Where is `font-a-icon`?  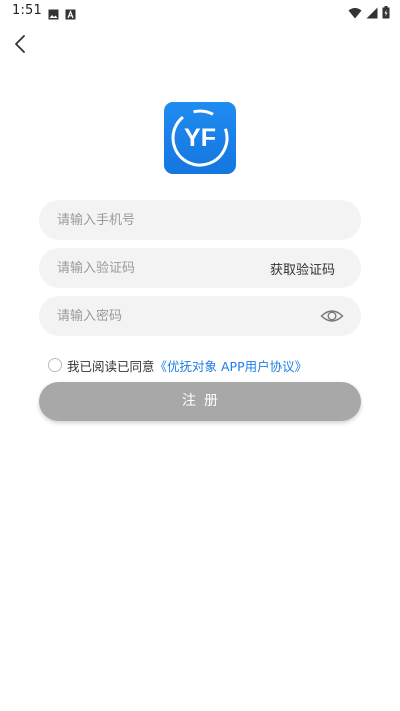
font-a-icon is located at coordinates (70, 14).